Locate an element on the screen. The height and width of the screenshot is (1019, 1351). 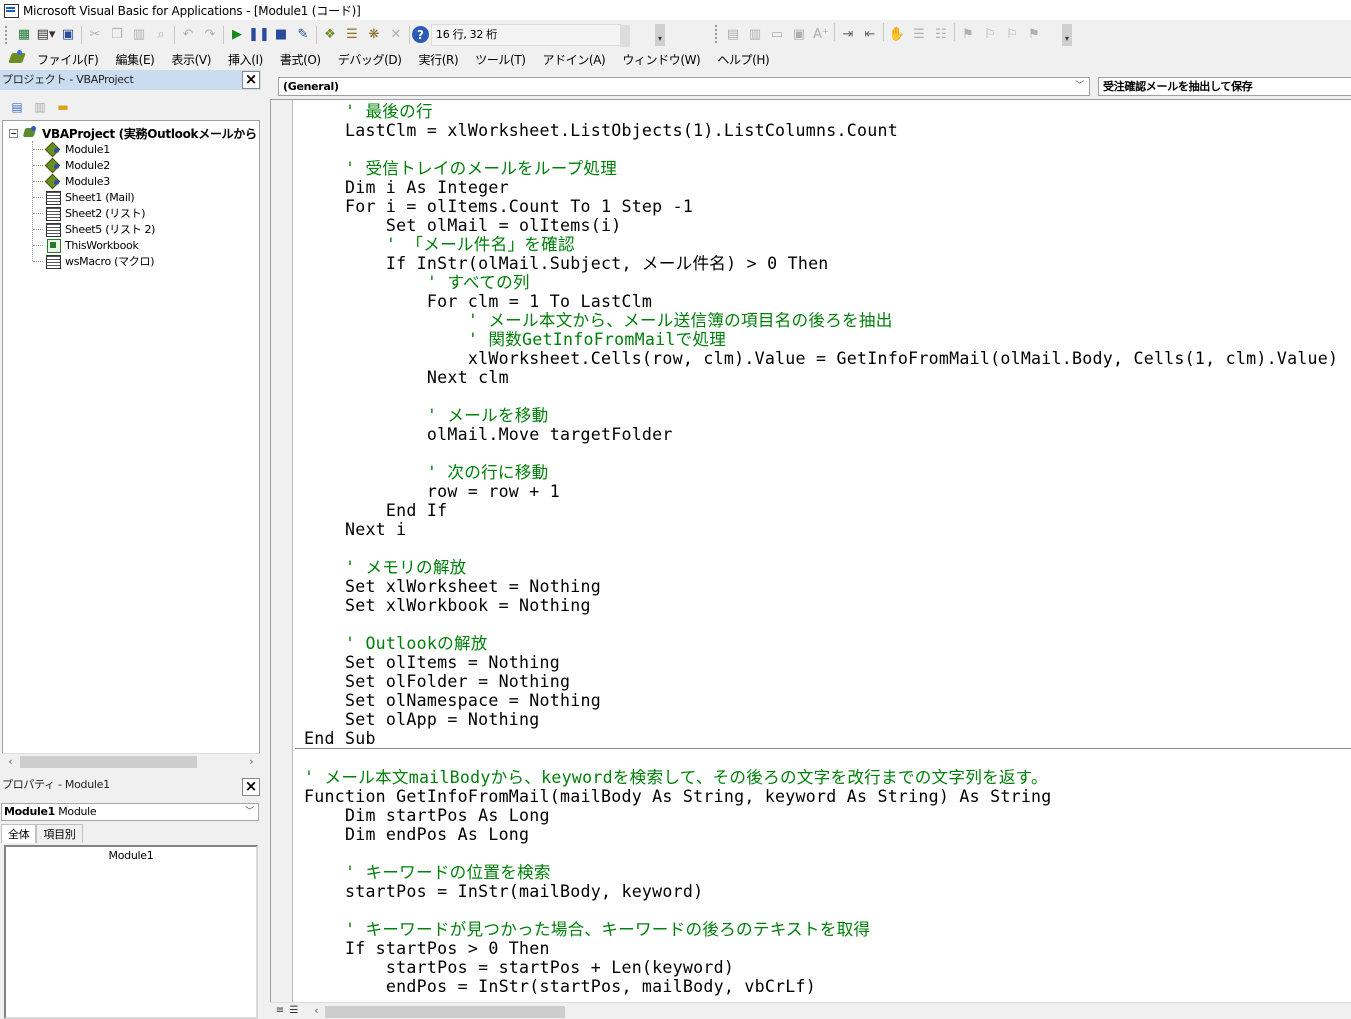
toggle-bookmark-icon: ⚑ is located at coordinates (968, 34).